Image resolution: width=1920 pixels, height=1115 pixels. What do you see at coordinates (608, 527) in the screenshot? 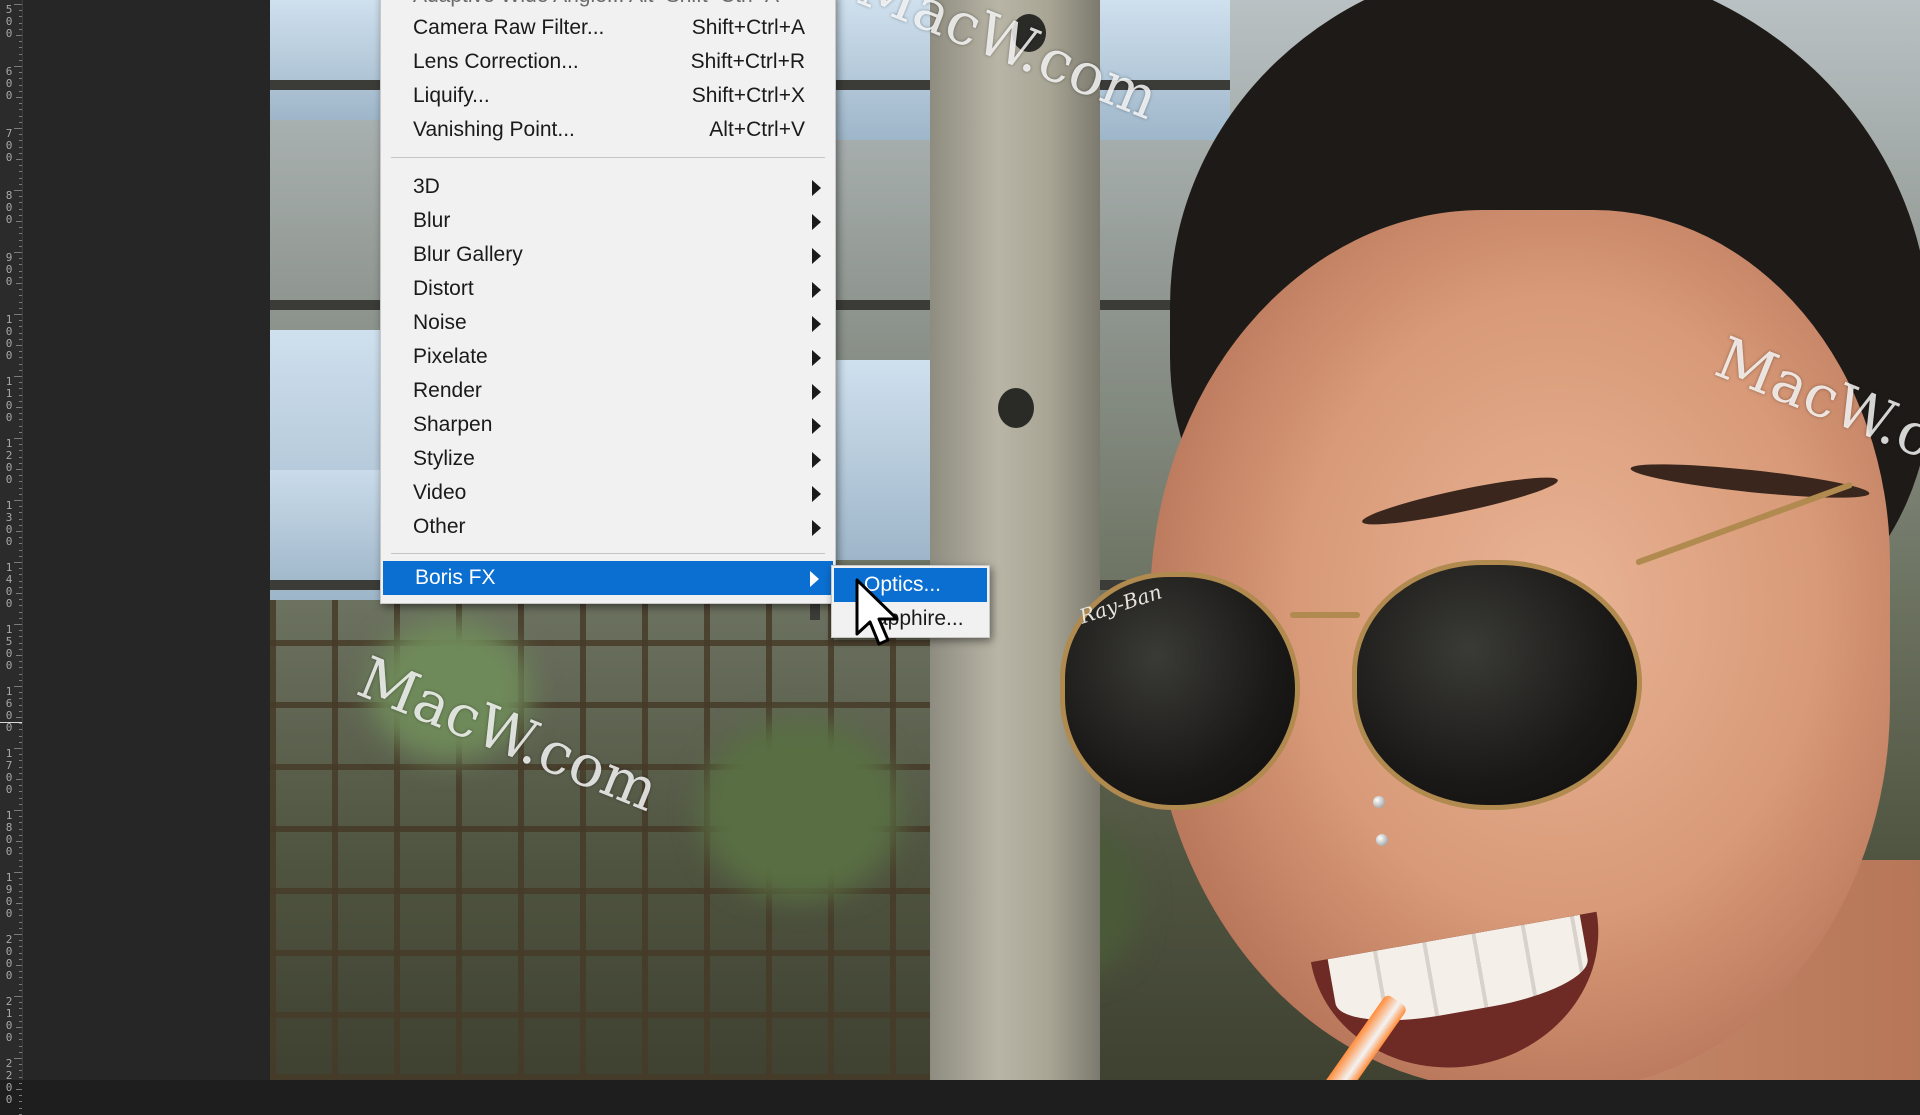
I see `menu-item-other: Other` at bounding box center [608, 527].